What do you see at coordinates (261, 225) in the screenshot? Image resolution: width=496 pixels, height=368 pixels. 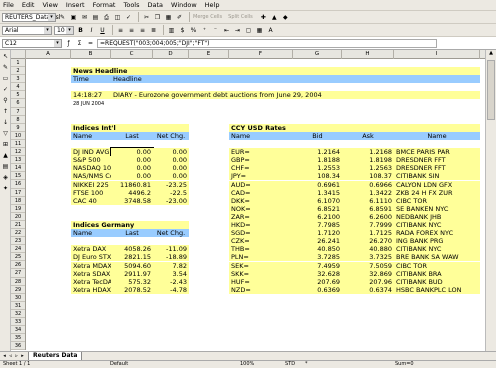 I see `fx-currency: HKD=` at bounding box center [261, 225].